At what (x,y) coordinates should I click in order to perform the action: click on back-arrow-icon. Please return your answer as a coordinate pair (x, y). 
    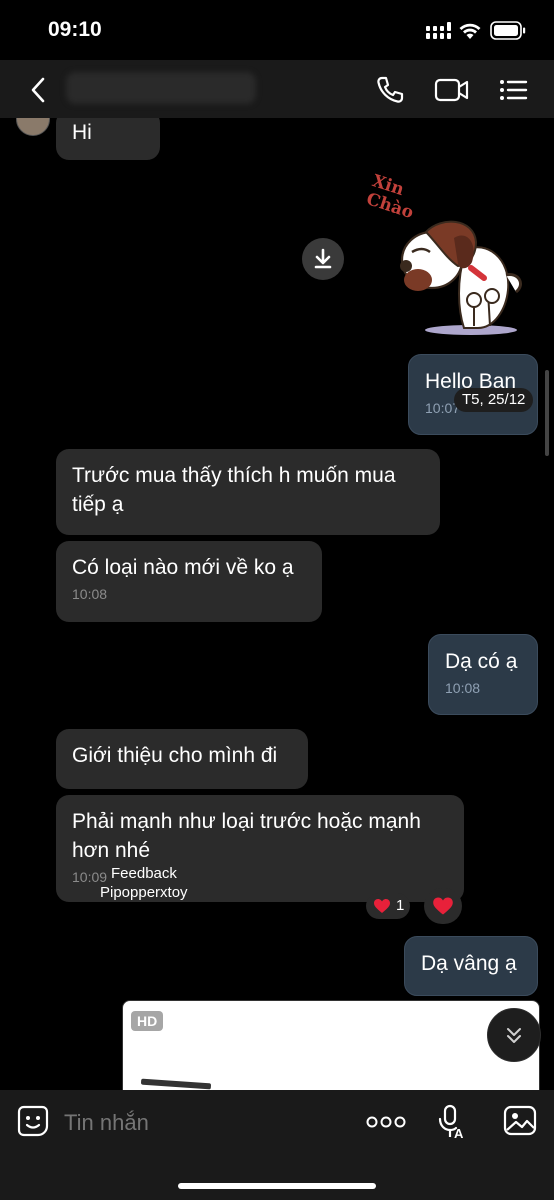
    Looking at the image, I should click on (38, 90).